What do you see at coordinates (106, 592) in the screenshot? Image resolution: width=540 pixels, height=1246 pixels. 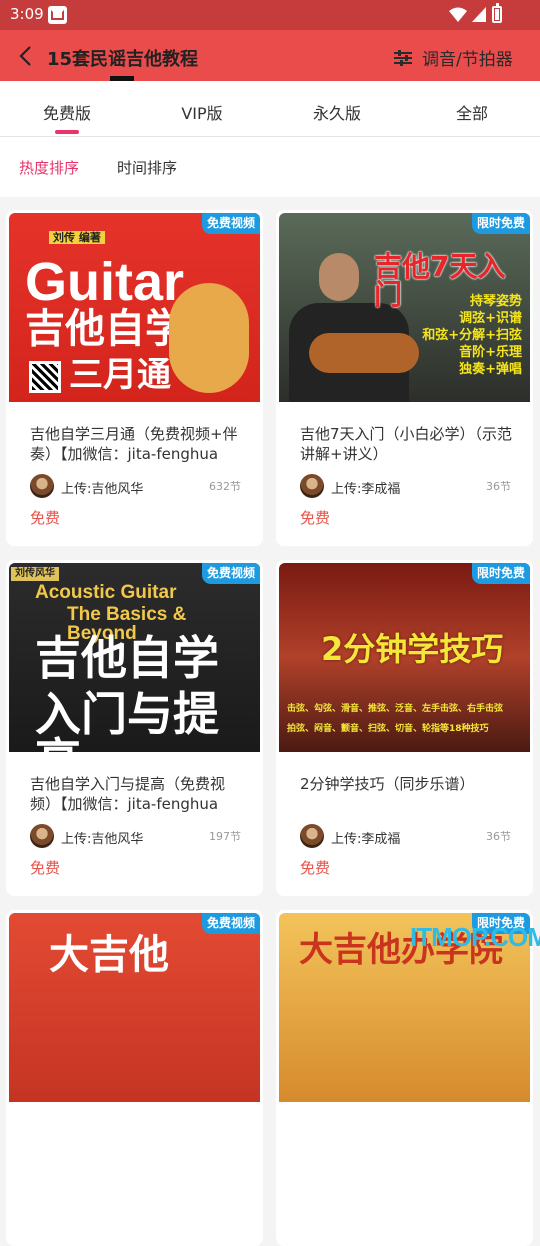 I see `cover-english-title: Acoustic Guitar` at bounding box center [106, 592].